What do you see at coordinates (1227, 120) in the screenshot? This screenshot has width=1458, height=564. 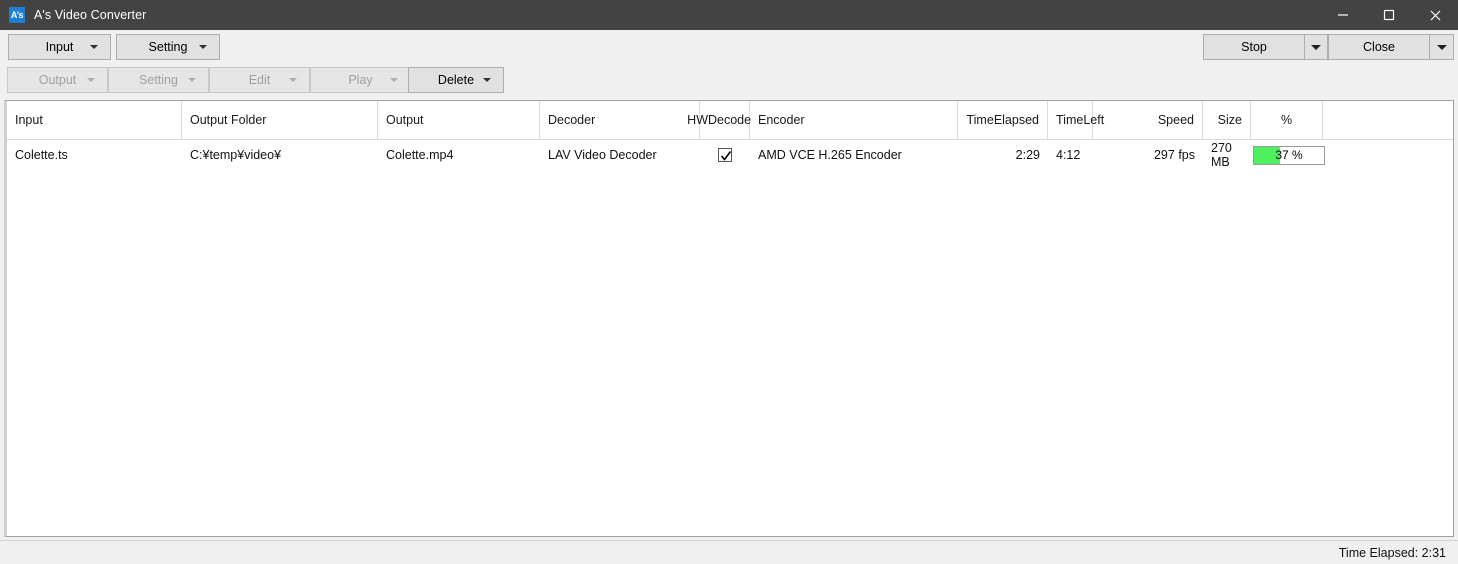 I see `column-header-size: Size` at bounding box center [1227, 120].